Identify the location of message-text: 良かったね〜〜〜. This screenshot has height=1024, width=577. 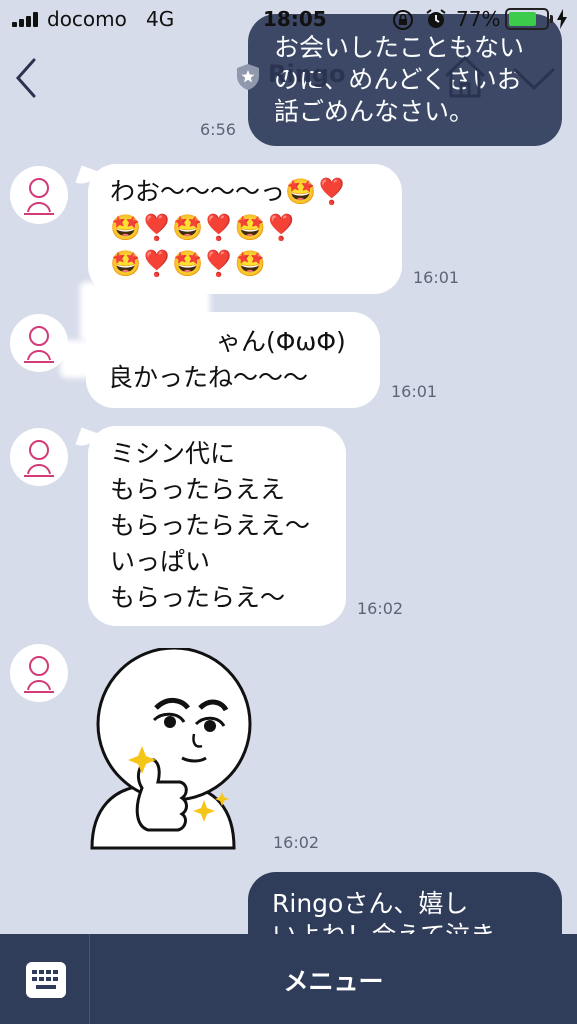
(208, 377).